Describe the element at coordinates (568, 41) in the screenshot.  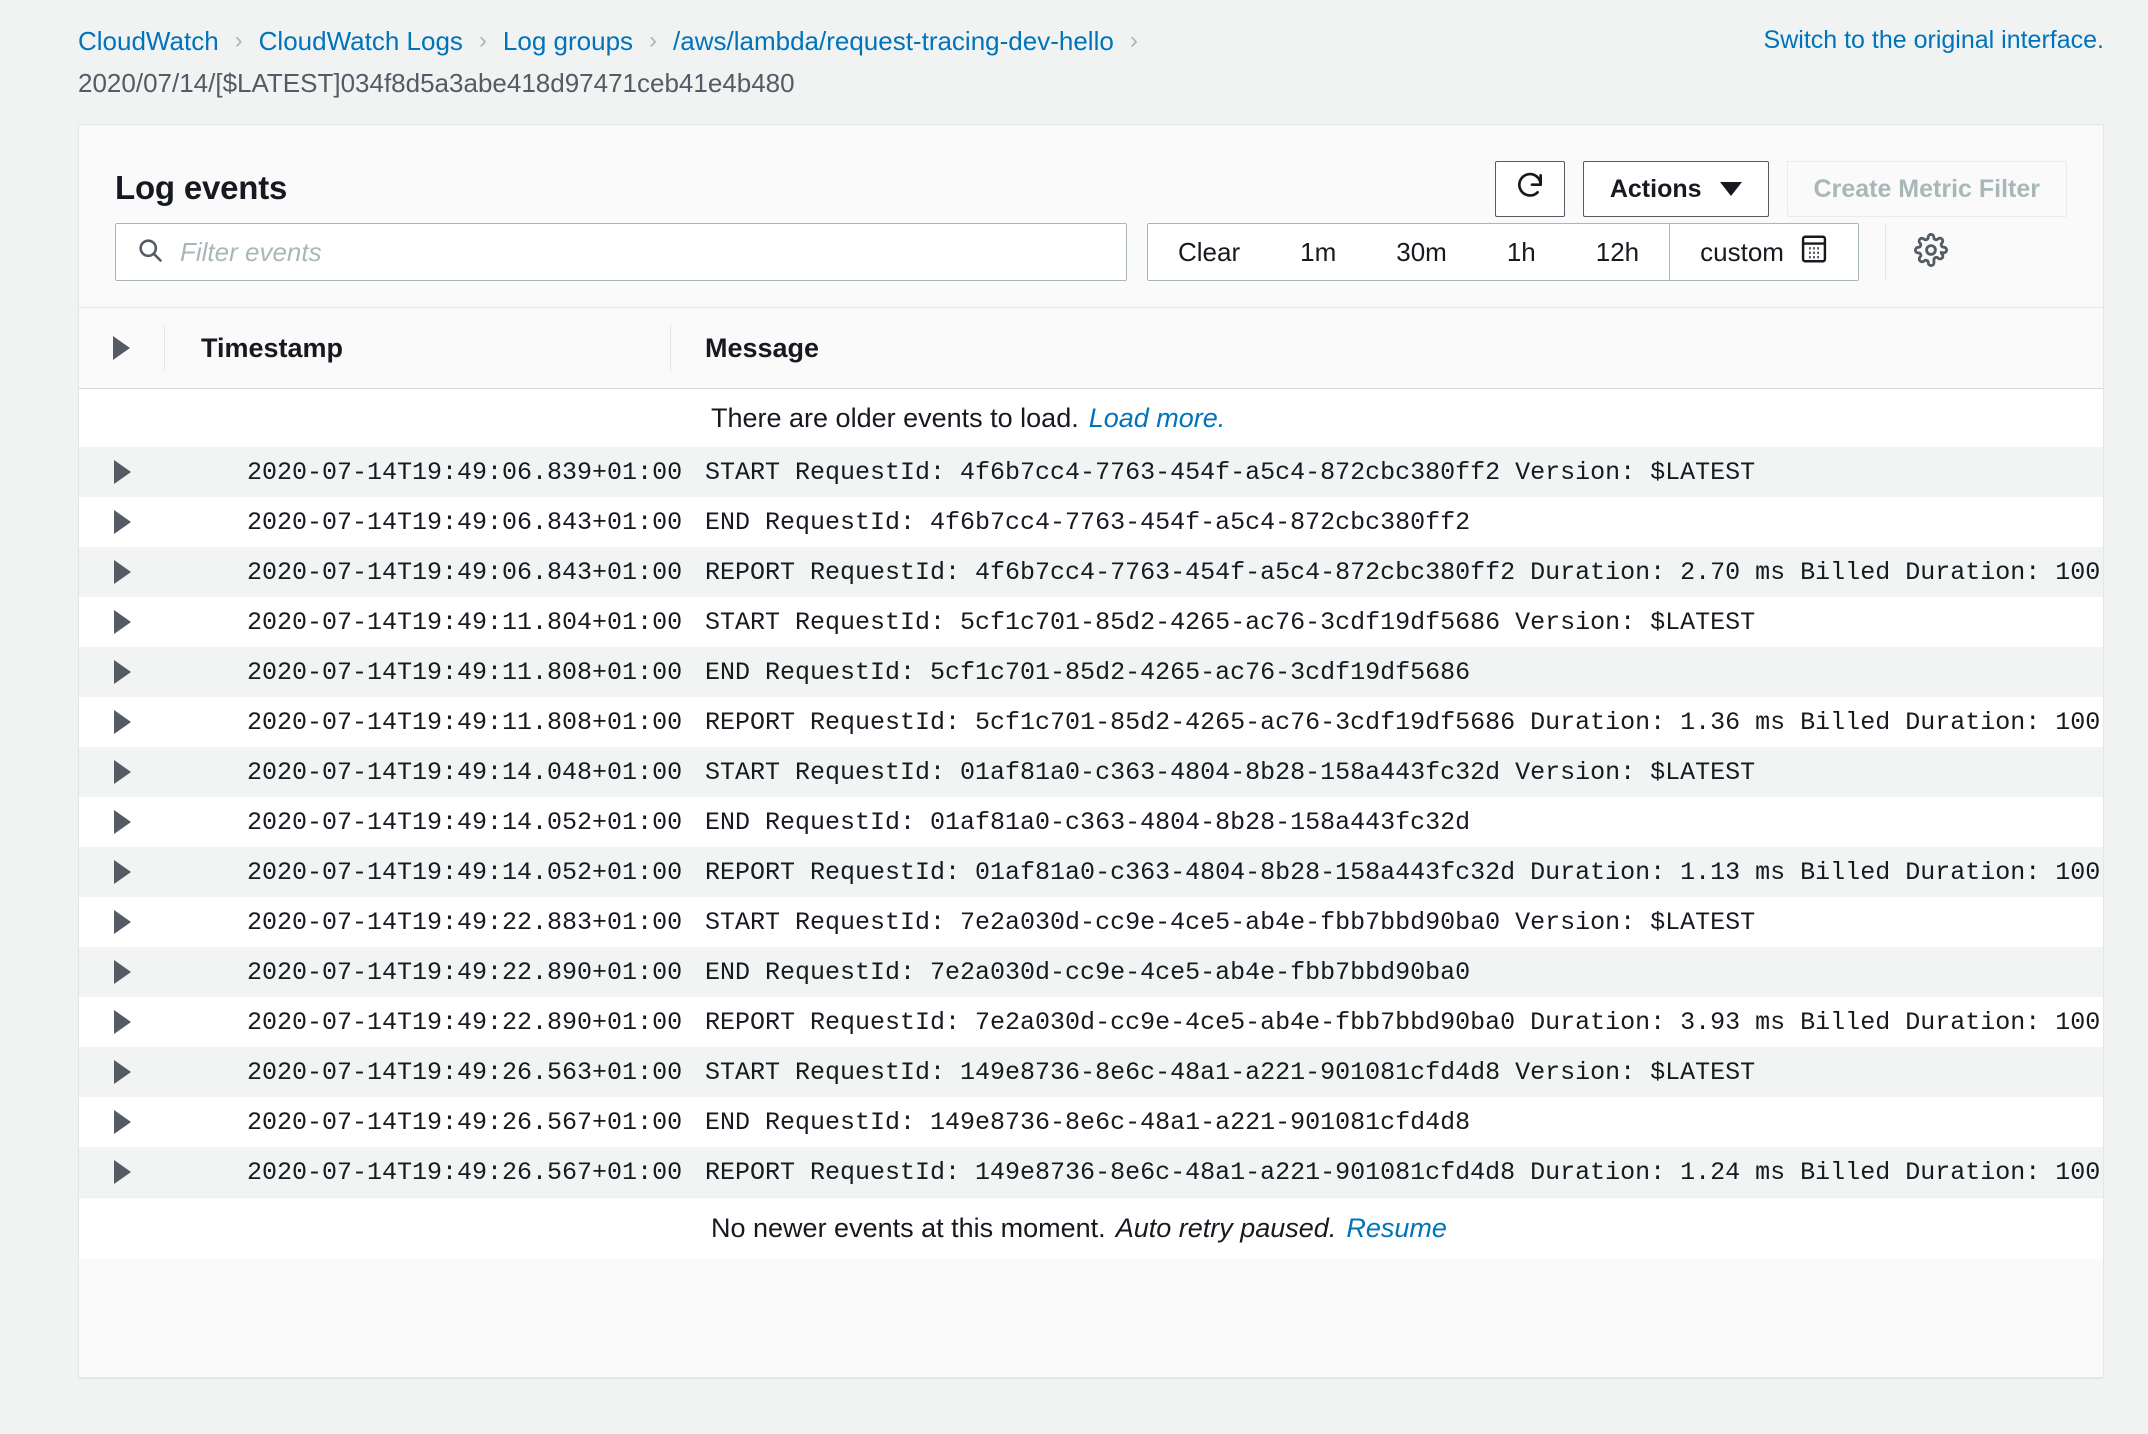
I see `breadcrumb-item-2: Log groups` at that location.